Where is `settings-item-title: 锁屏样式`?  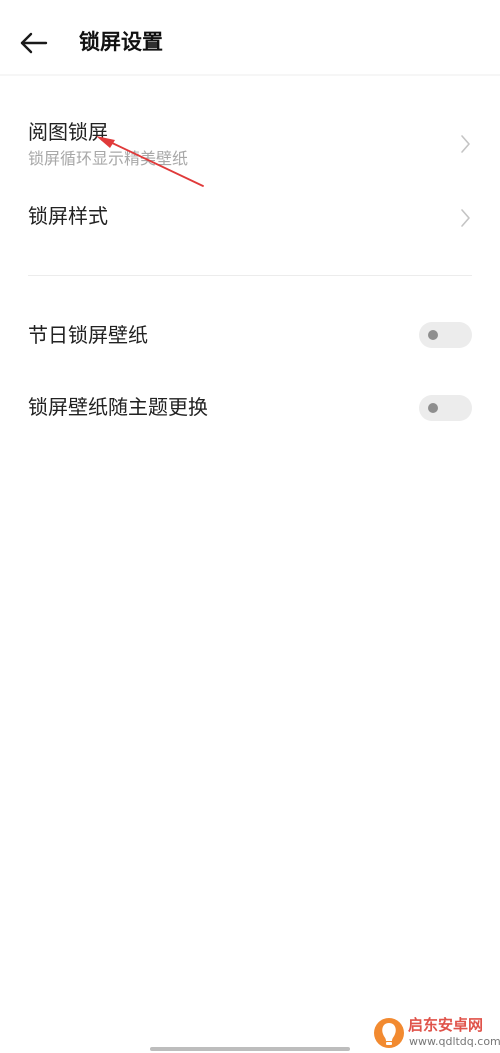 settings-item-title: 锁屏样式 is located at coordinates (68, 216).